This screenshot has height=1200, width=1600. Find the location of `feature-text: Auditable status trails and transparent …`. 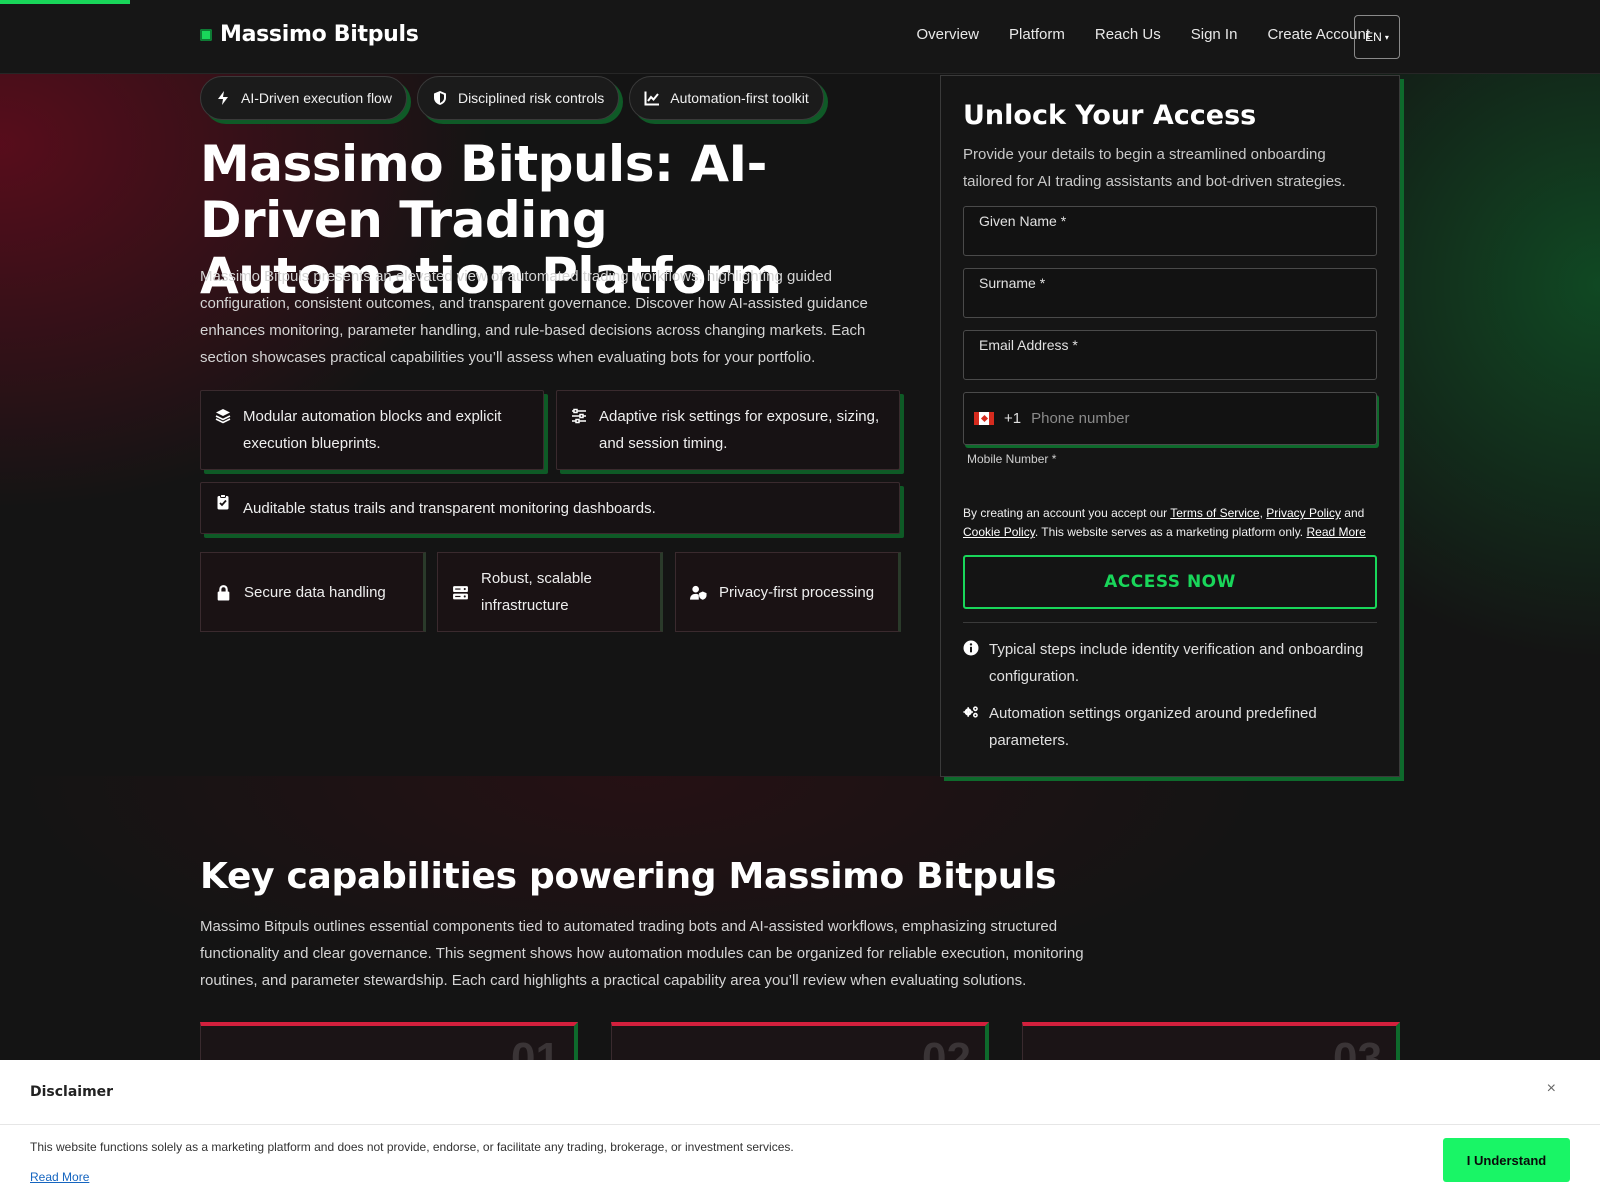

feature-text: Auditable status trails and transparent … is located at coordinates (449, 508).